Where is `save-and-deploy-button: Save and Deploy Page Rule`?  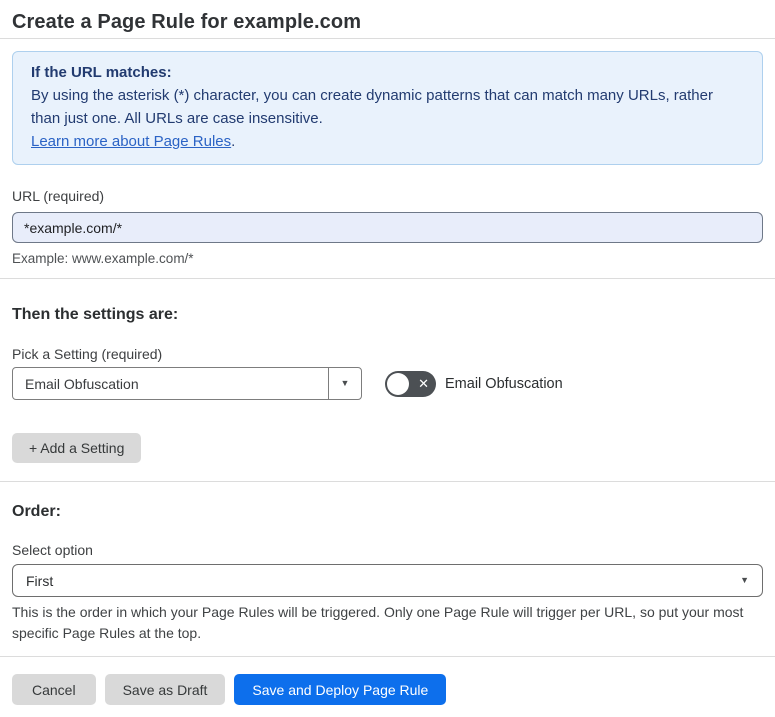 save-and-deploy-button: Save and Deploy Page Rule is located at coordinates (340, 689).